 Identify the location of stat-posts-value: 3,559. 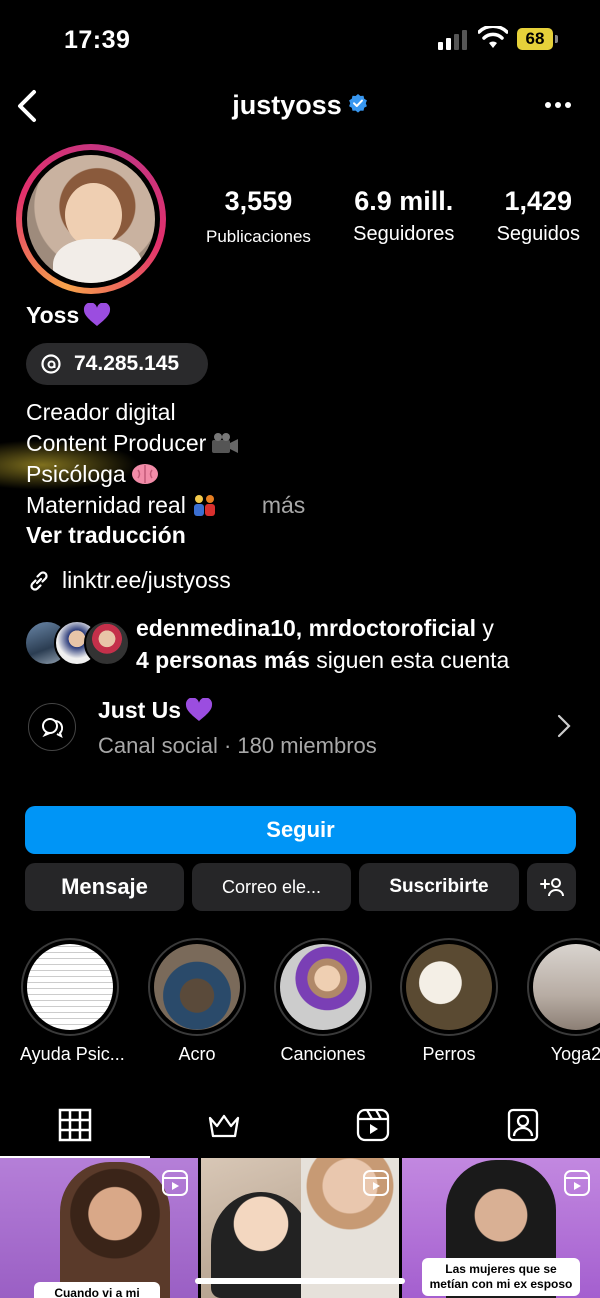
(258, 201).